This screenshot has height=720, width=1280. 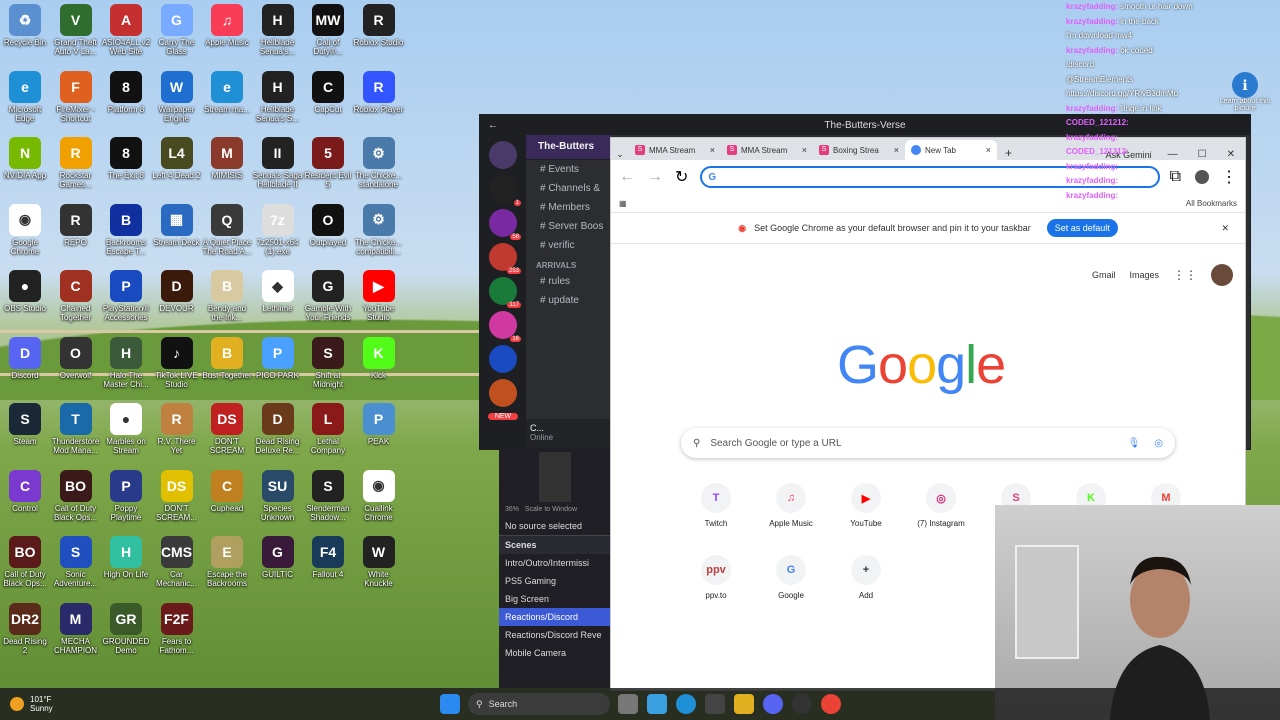 What do you see at coordinates (177, 158) in the screenshot?
I see `desktop-icon: L4 Left 4 Dead 2` at bounding box center [177, 158].